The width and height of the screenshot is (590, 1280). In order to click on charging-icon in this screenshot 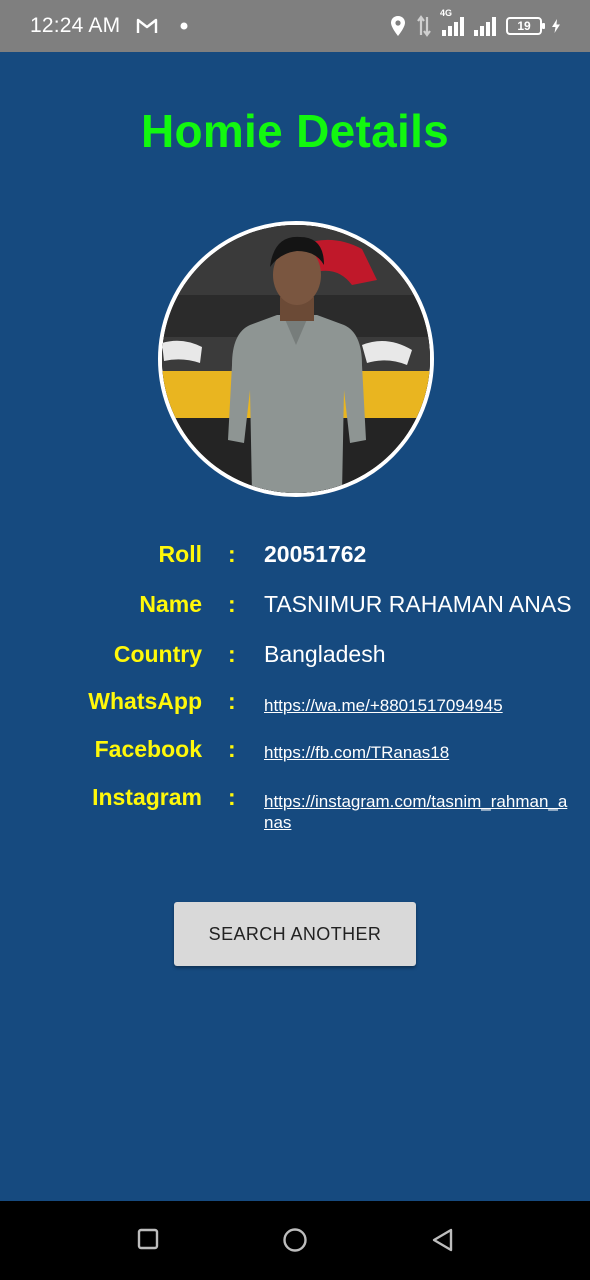, I will do `click(556, 26)`.